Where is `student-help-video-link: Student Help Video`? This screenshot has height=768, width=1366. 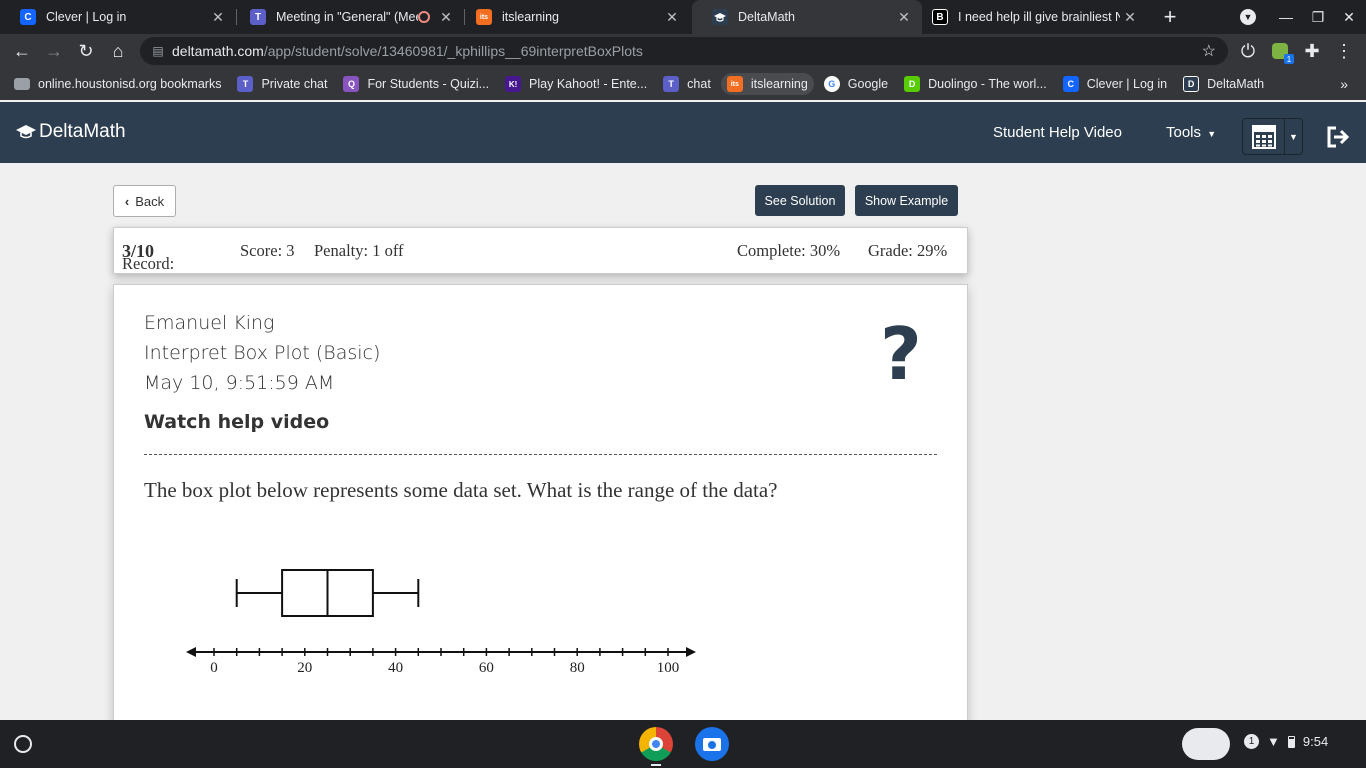
student-help-video-link: Student Help Video is located at coordinates (1057, 132).